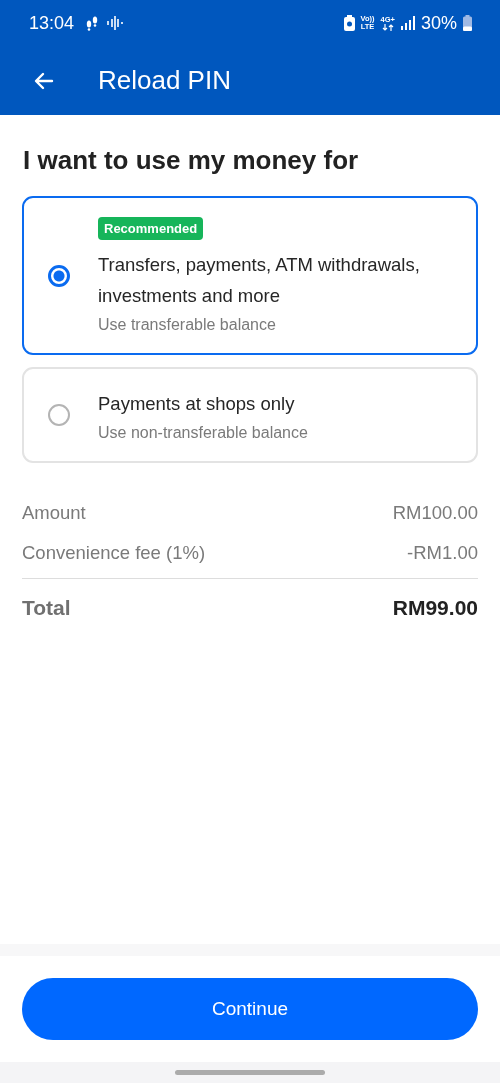 This screenshot has height=1083, width=500. What do you see at coordinates (114, 553) in the screenshot?
I see `fee-label: Convenience fee (1%)` at bounding box center [114, 553].